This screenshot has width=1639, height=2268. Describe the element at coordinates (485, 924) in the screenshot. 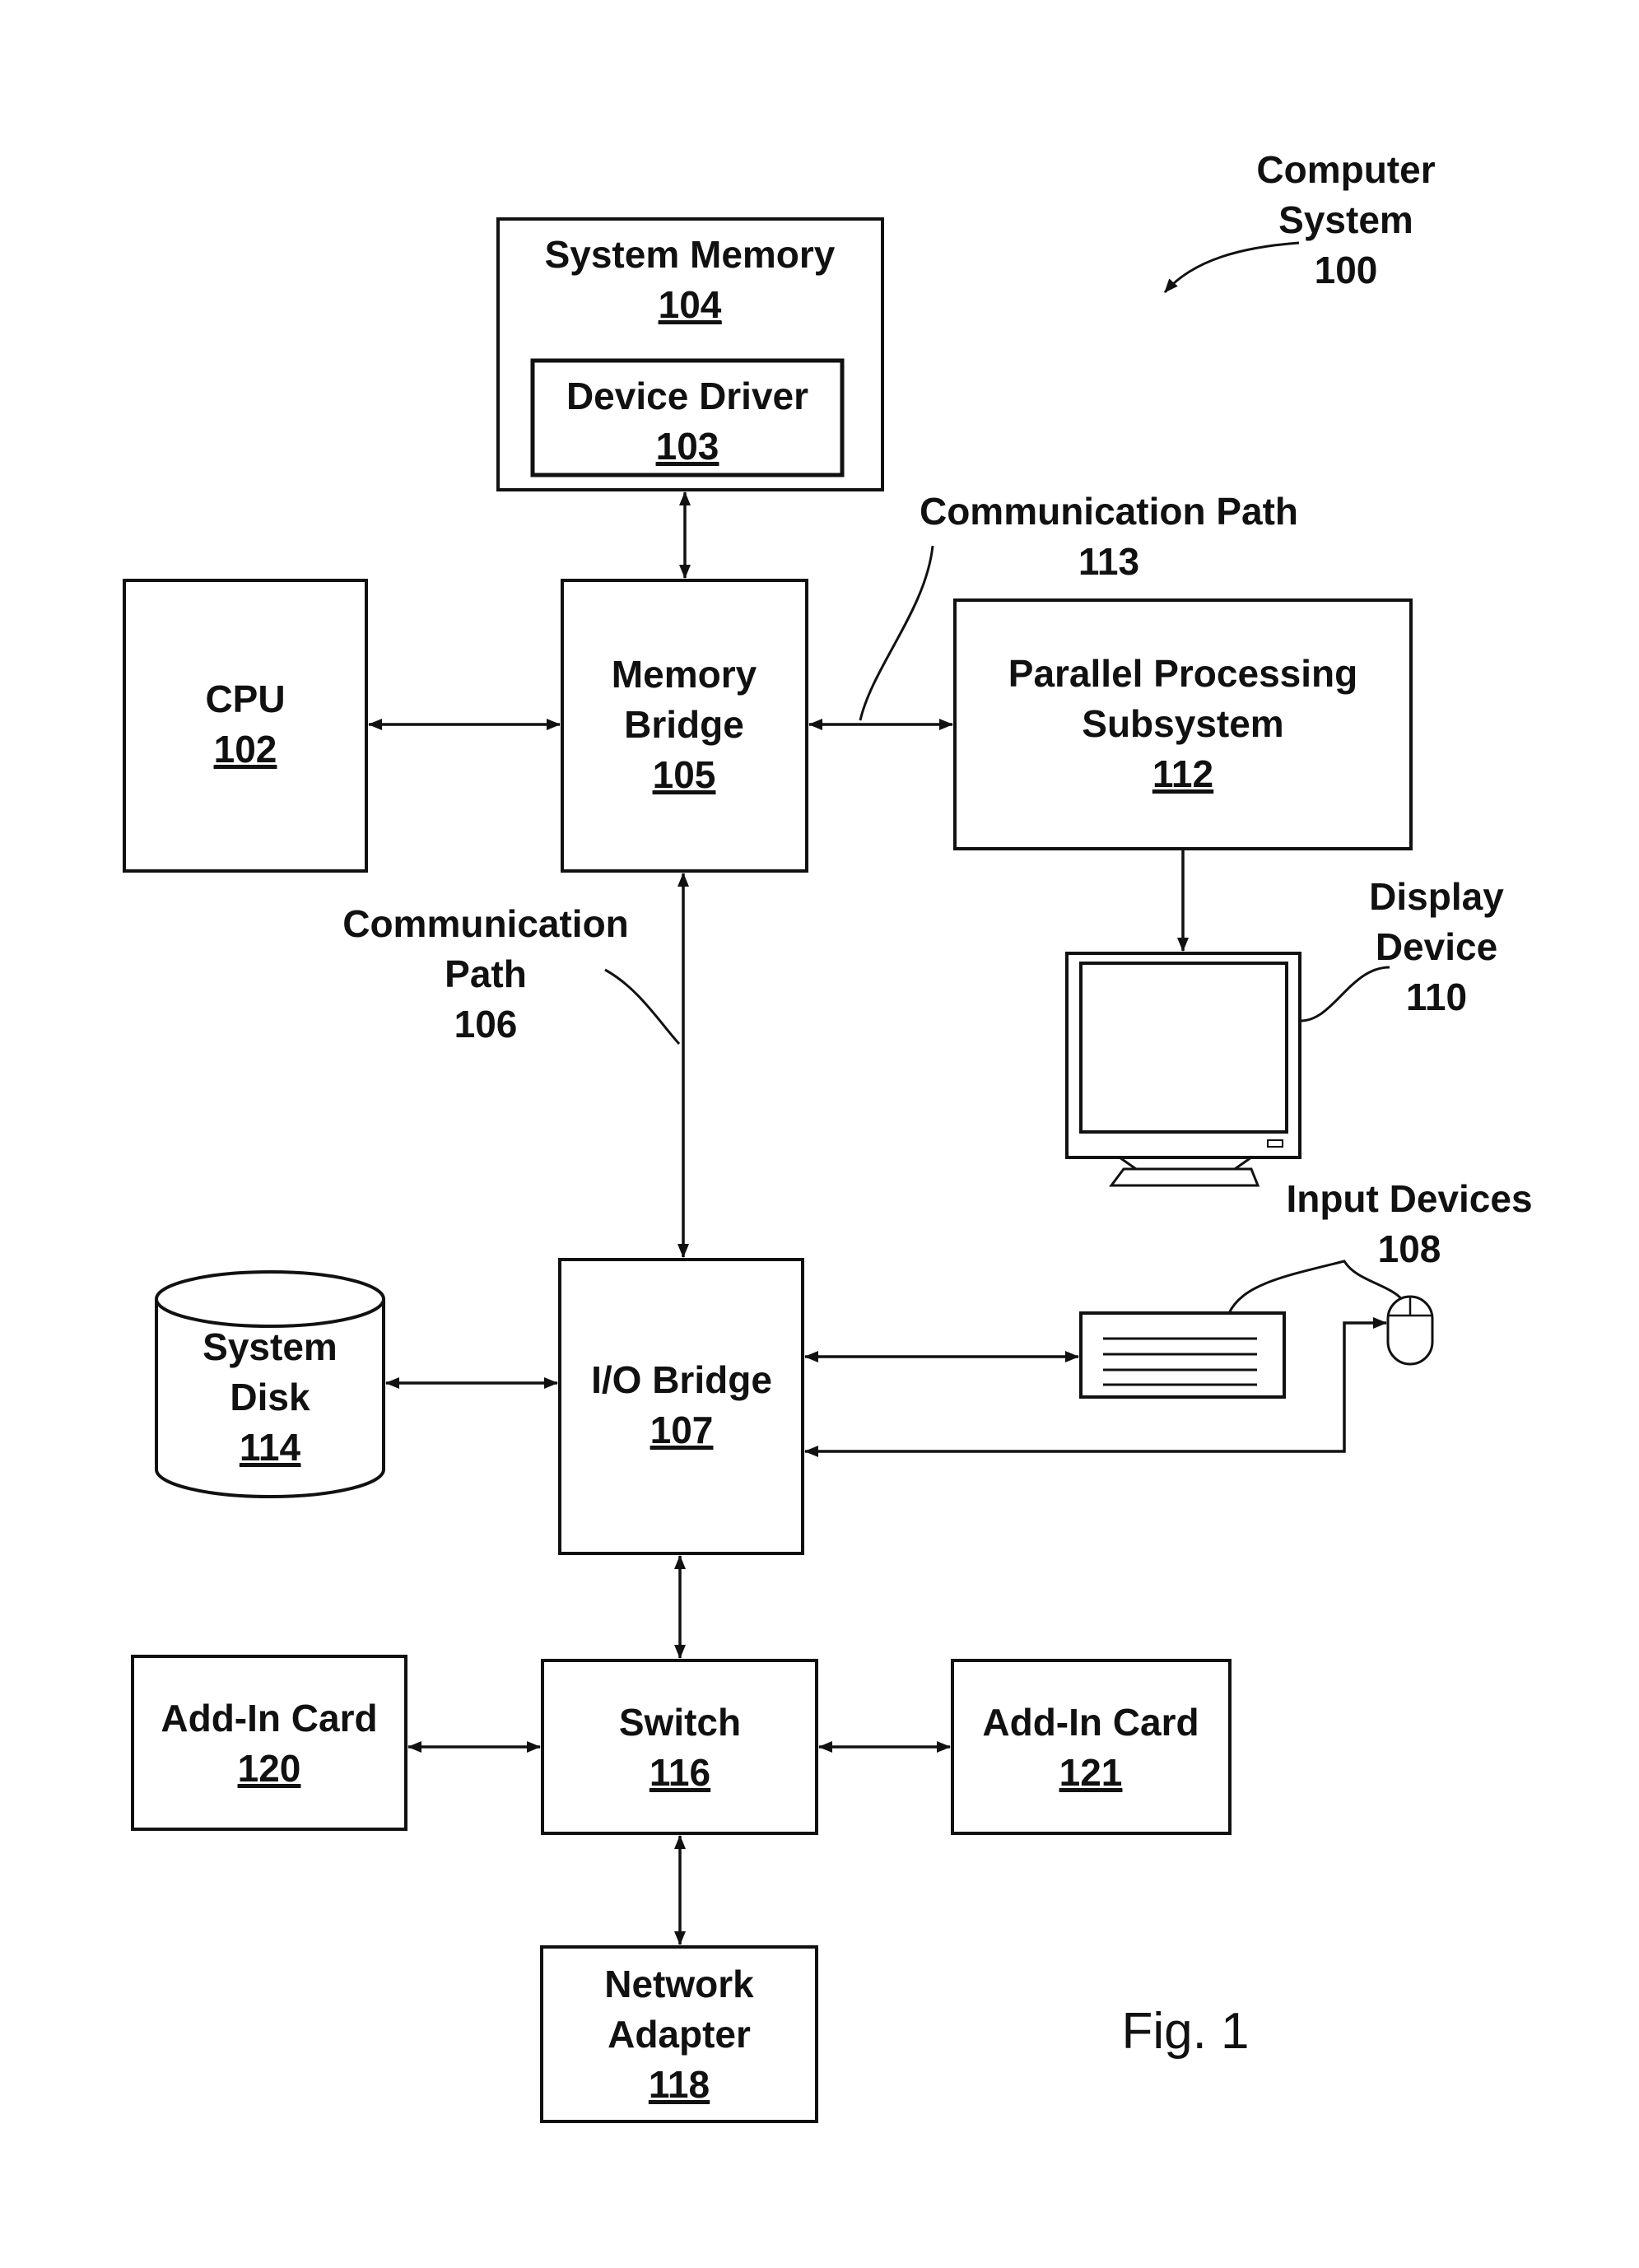

I see `svg-text: Communication` at that location.